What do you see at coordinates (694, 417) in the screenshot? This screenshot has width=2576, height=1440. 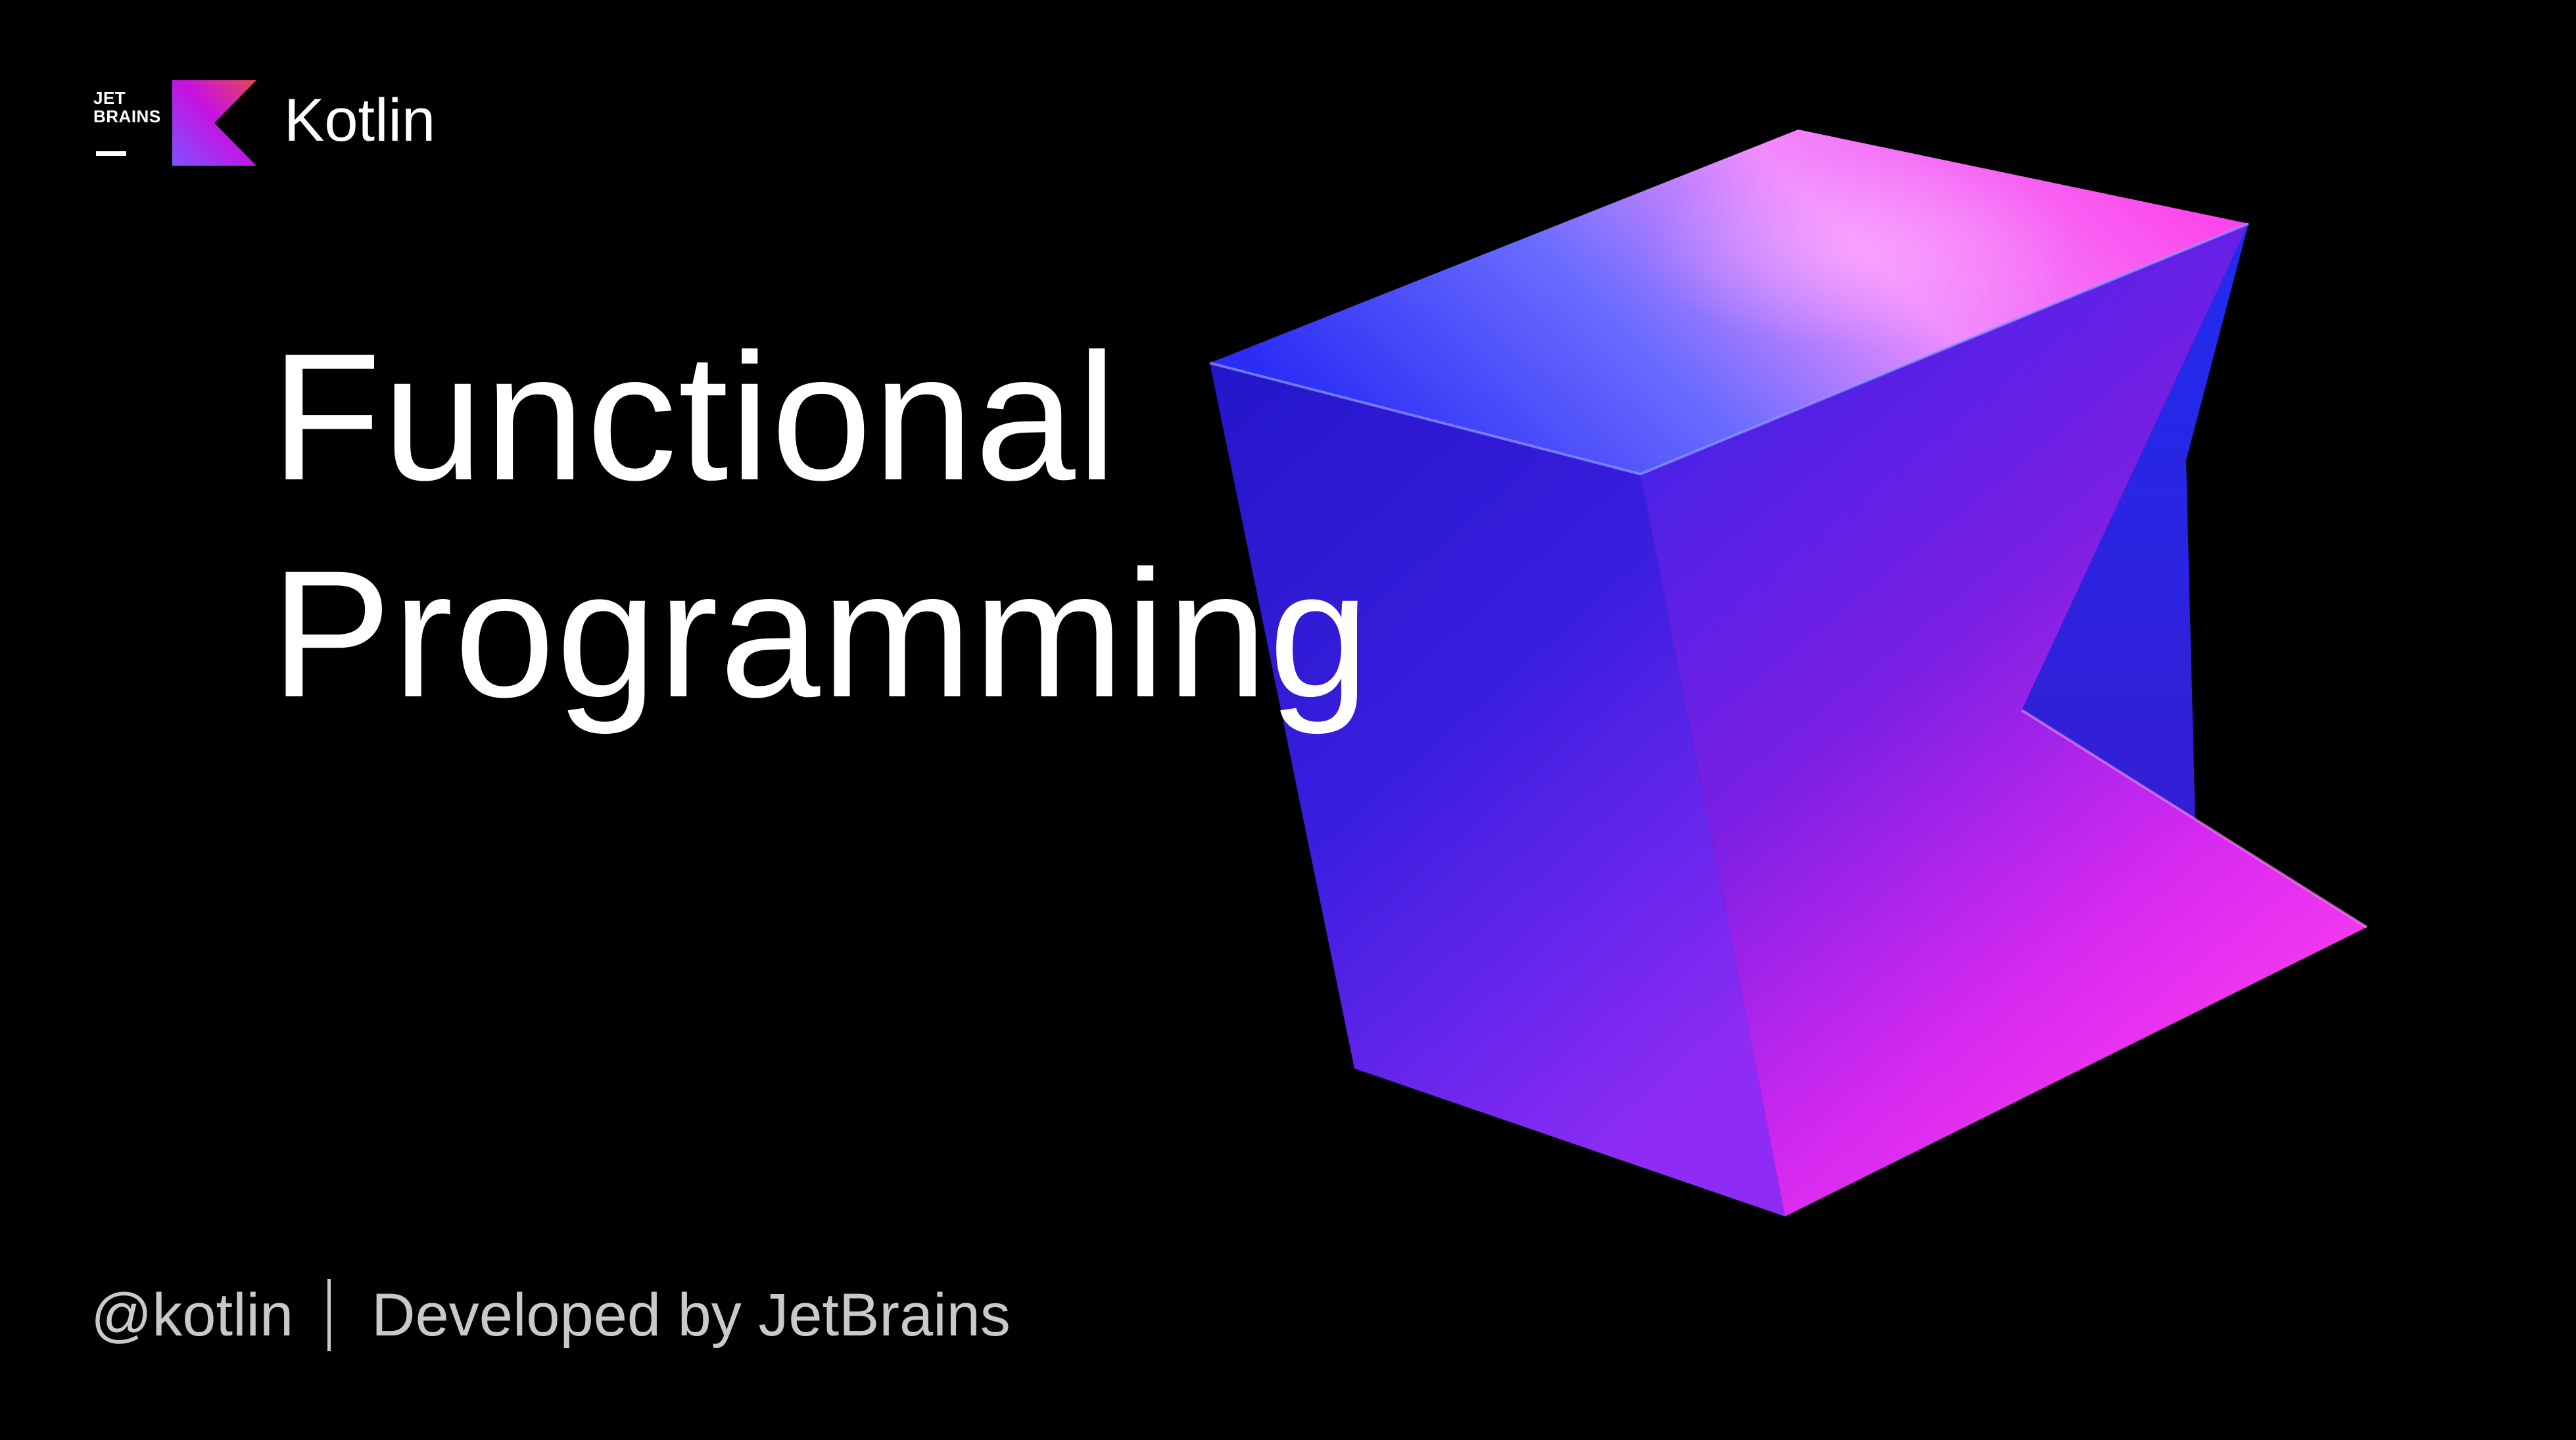 I see `title-line-1: Functional` at bounding box center [694, 417].